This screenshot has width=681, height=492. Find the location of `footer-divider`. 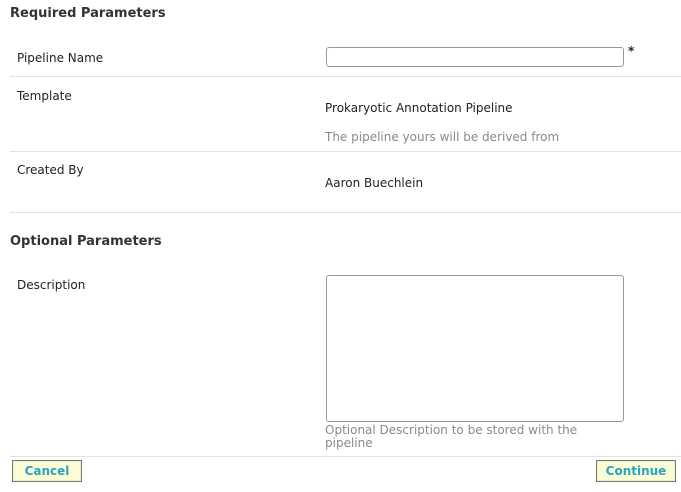

footer-divider is located at coordinates (345, 456).